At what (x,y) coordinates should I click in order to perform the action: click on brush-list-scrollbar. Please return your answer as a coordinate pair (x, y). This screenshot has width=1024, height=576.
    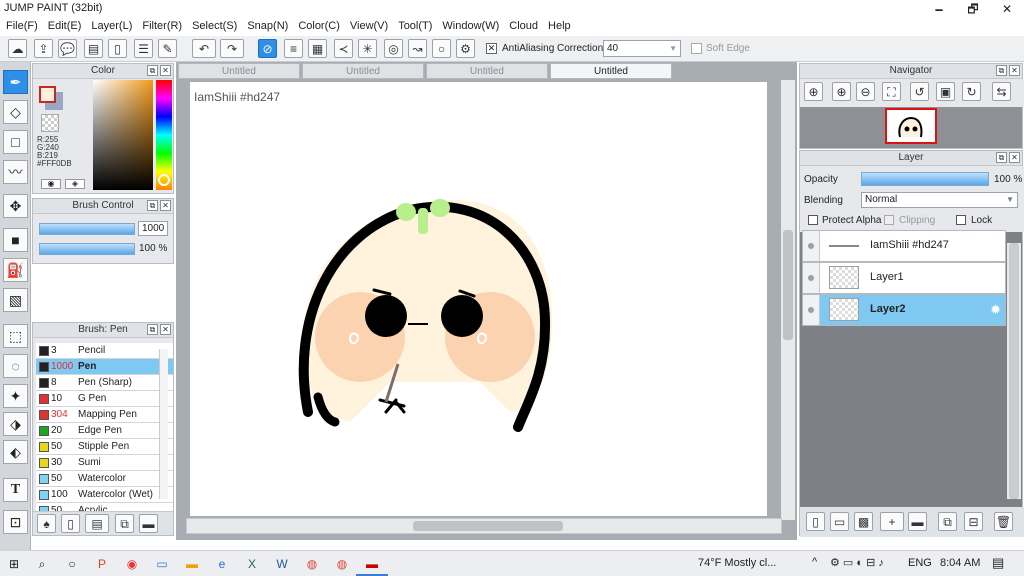
    Looking at the image, I should click on (163, 424).